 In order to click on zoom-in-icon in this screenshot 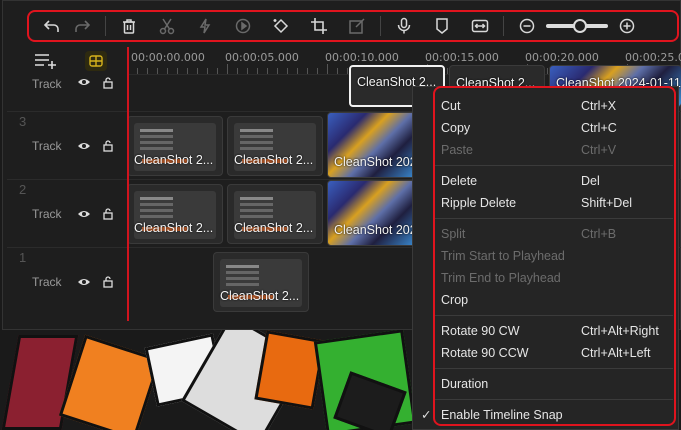, I will do `click(627, 26)`.